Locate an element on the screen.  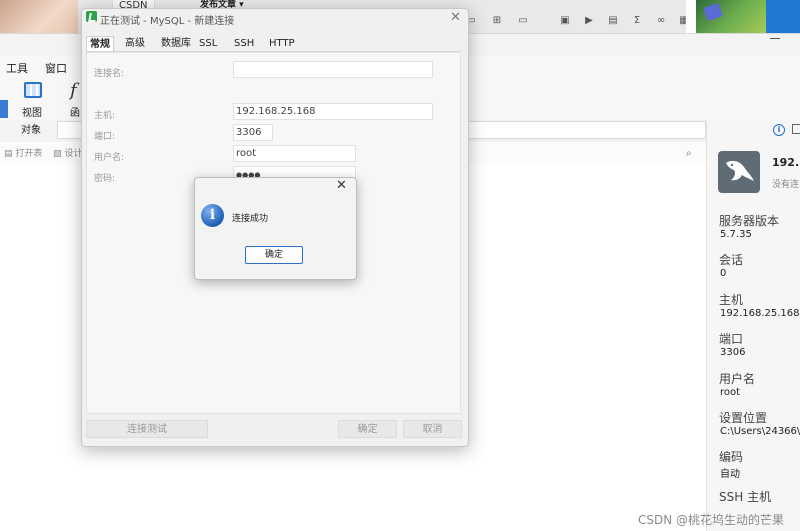
port-value: 3306 is located at coordinates (733, 352).